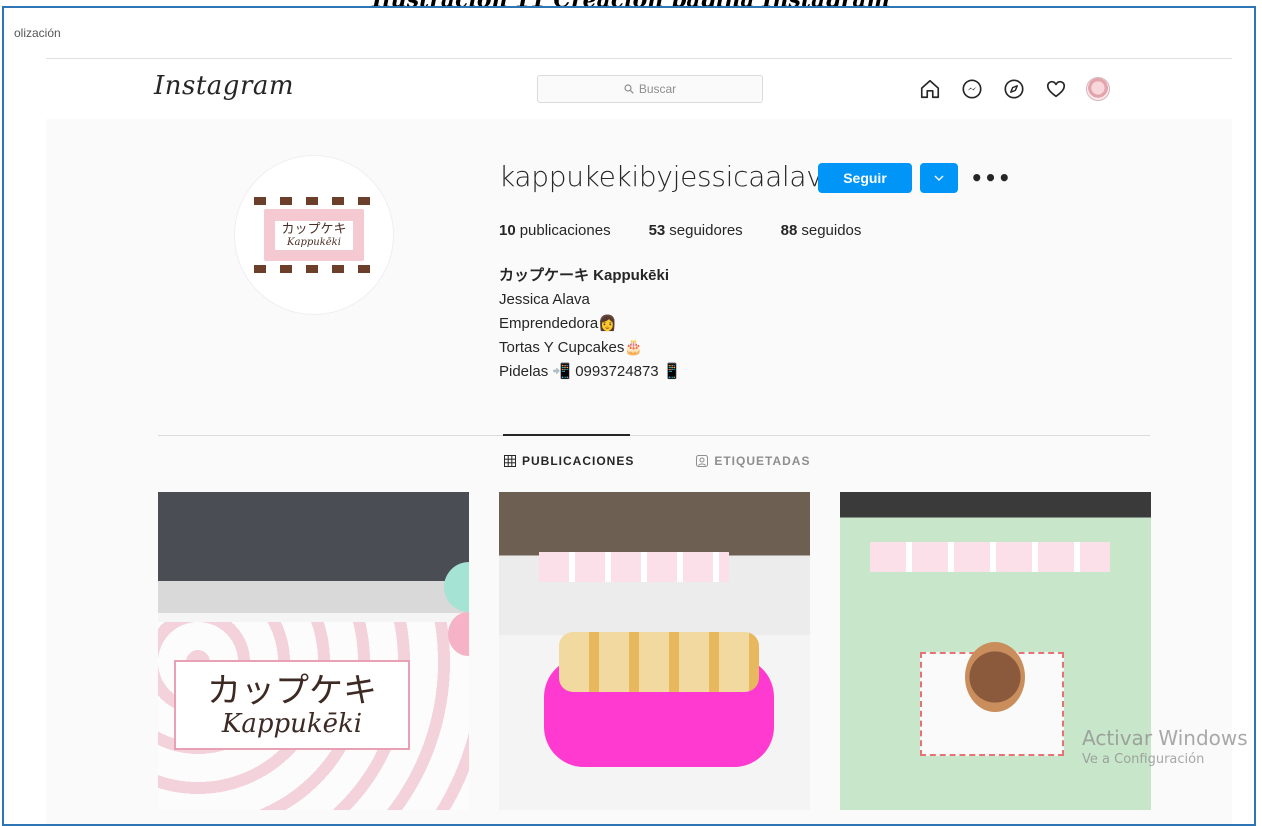  I want to click on bio-line: Jessica Alava, so click(544, 299).